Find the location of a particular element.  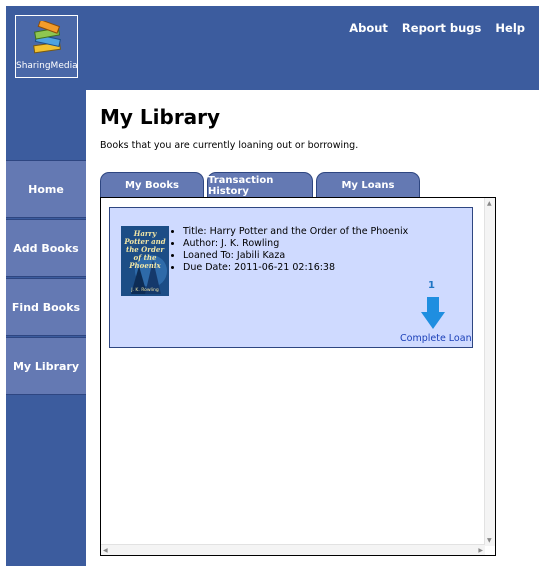

books-logo-icon is located at coordinates (47, 37).